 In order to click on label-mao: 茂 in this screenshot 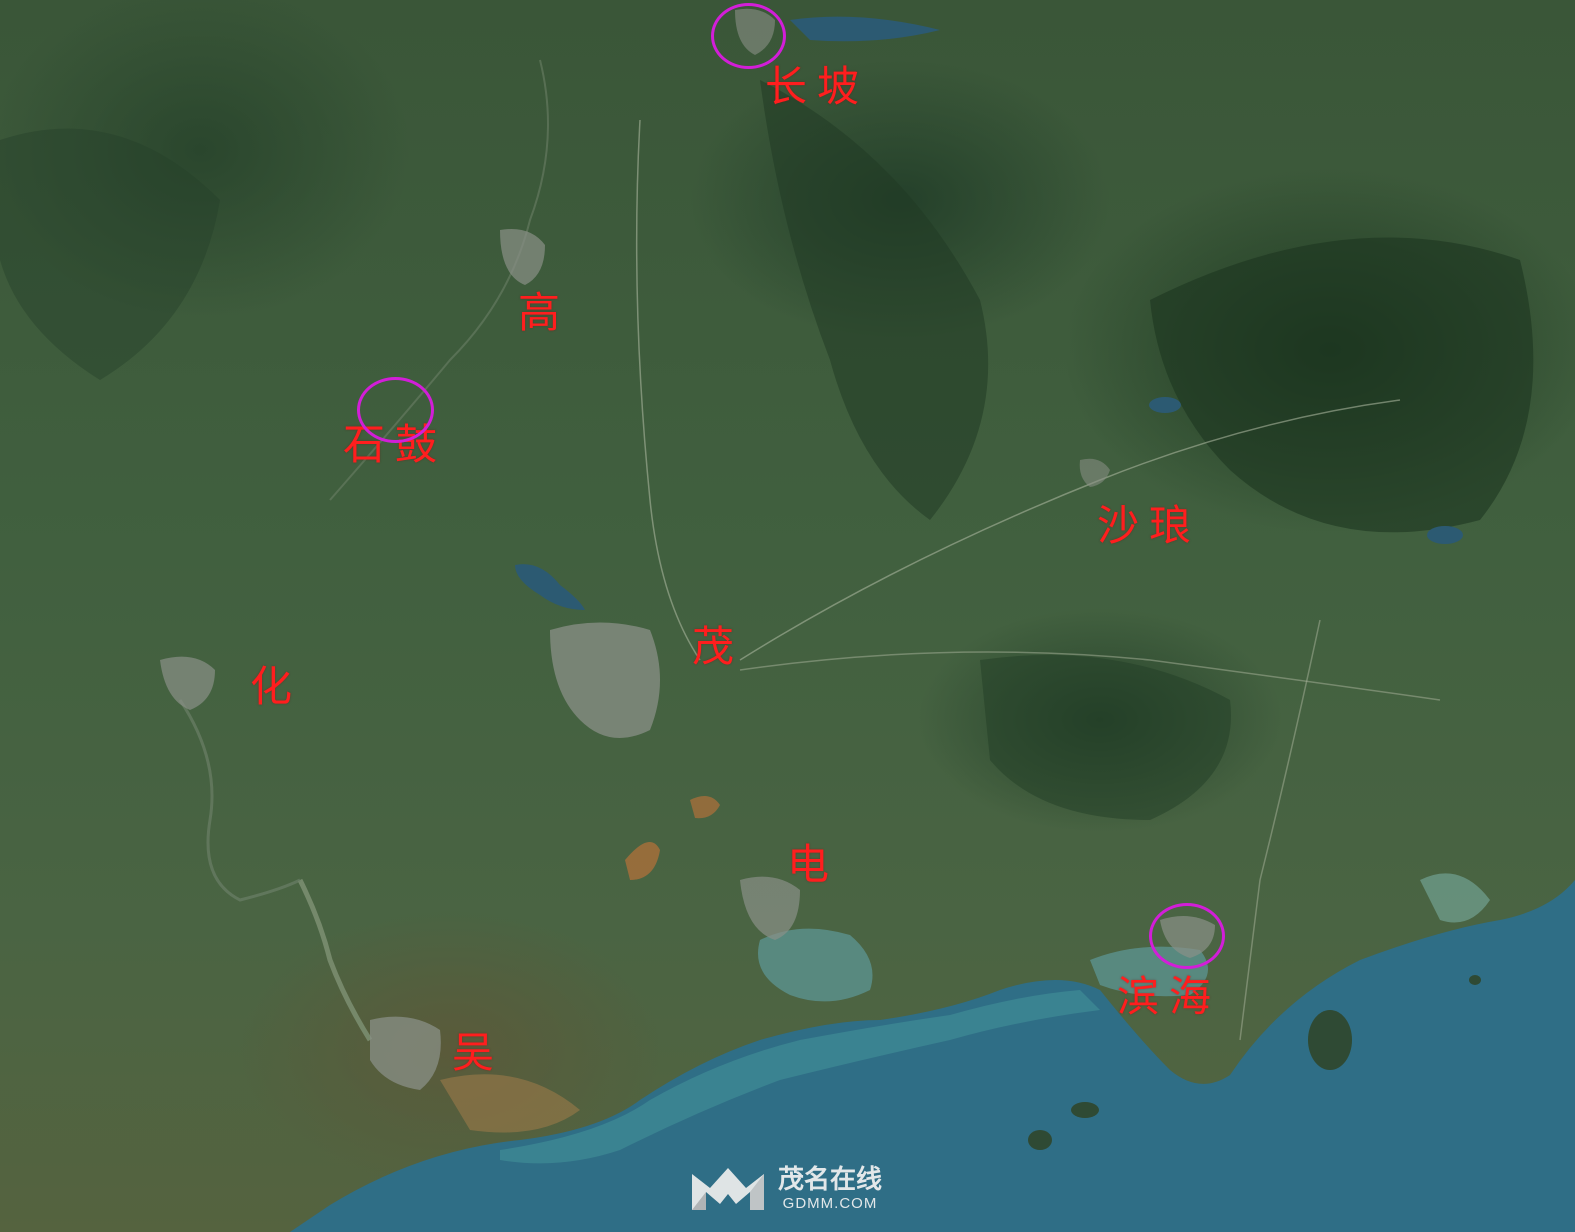, I will do `click(718, 646)`.